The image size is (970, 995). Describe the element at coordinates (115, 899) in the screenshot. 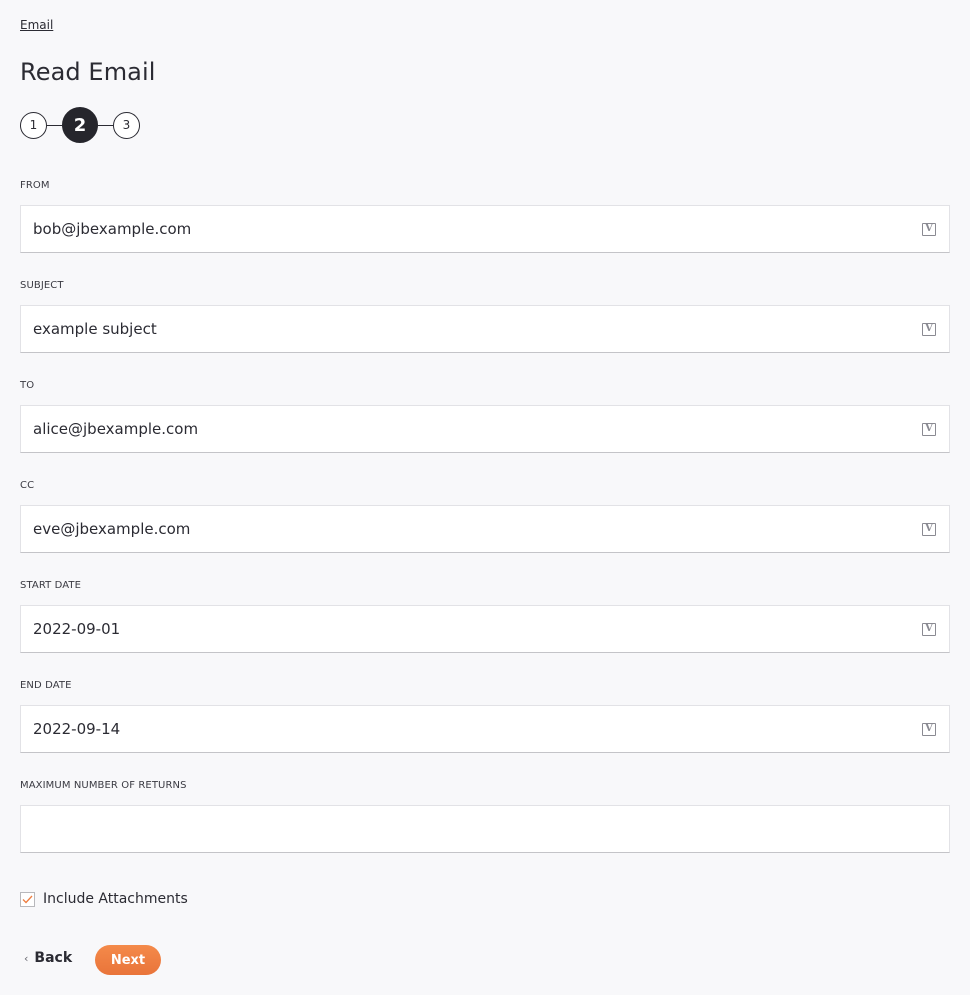

I see `include-attachments-label: Include Attachments` at that location.